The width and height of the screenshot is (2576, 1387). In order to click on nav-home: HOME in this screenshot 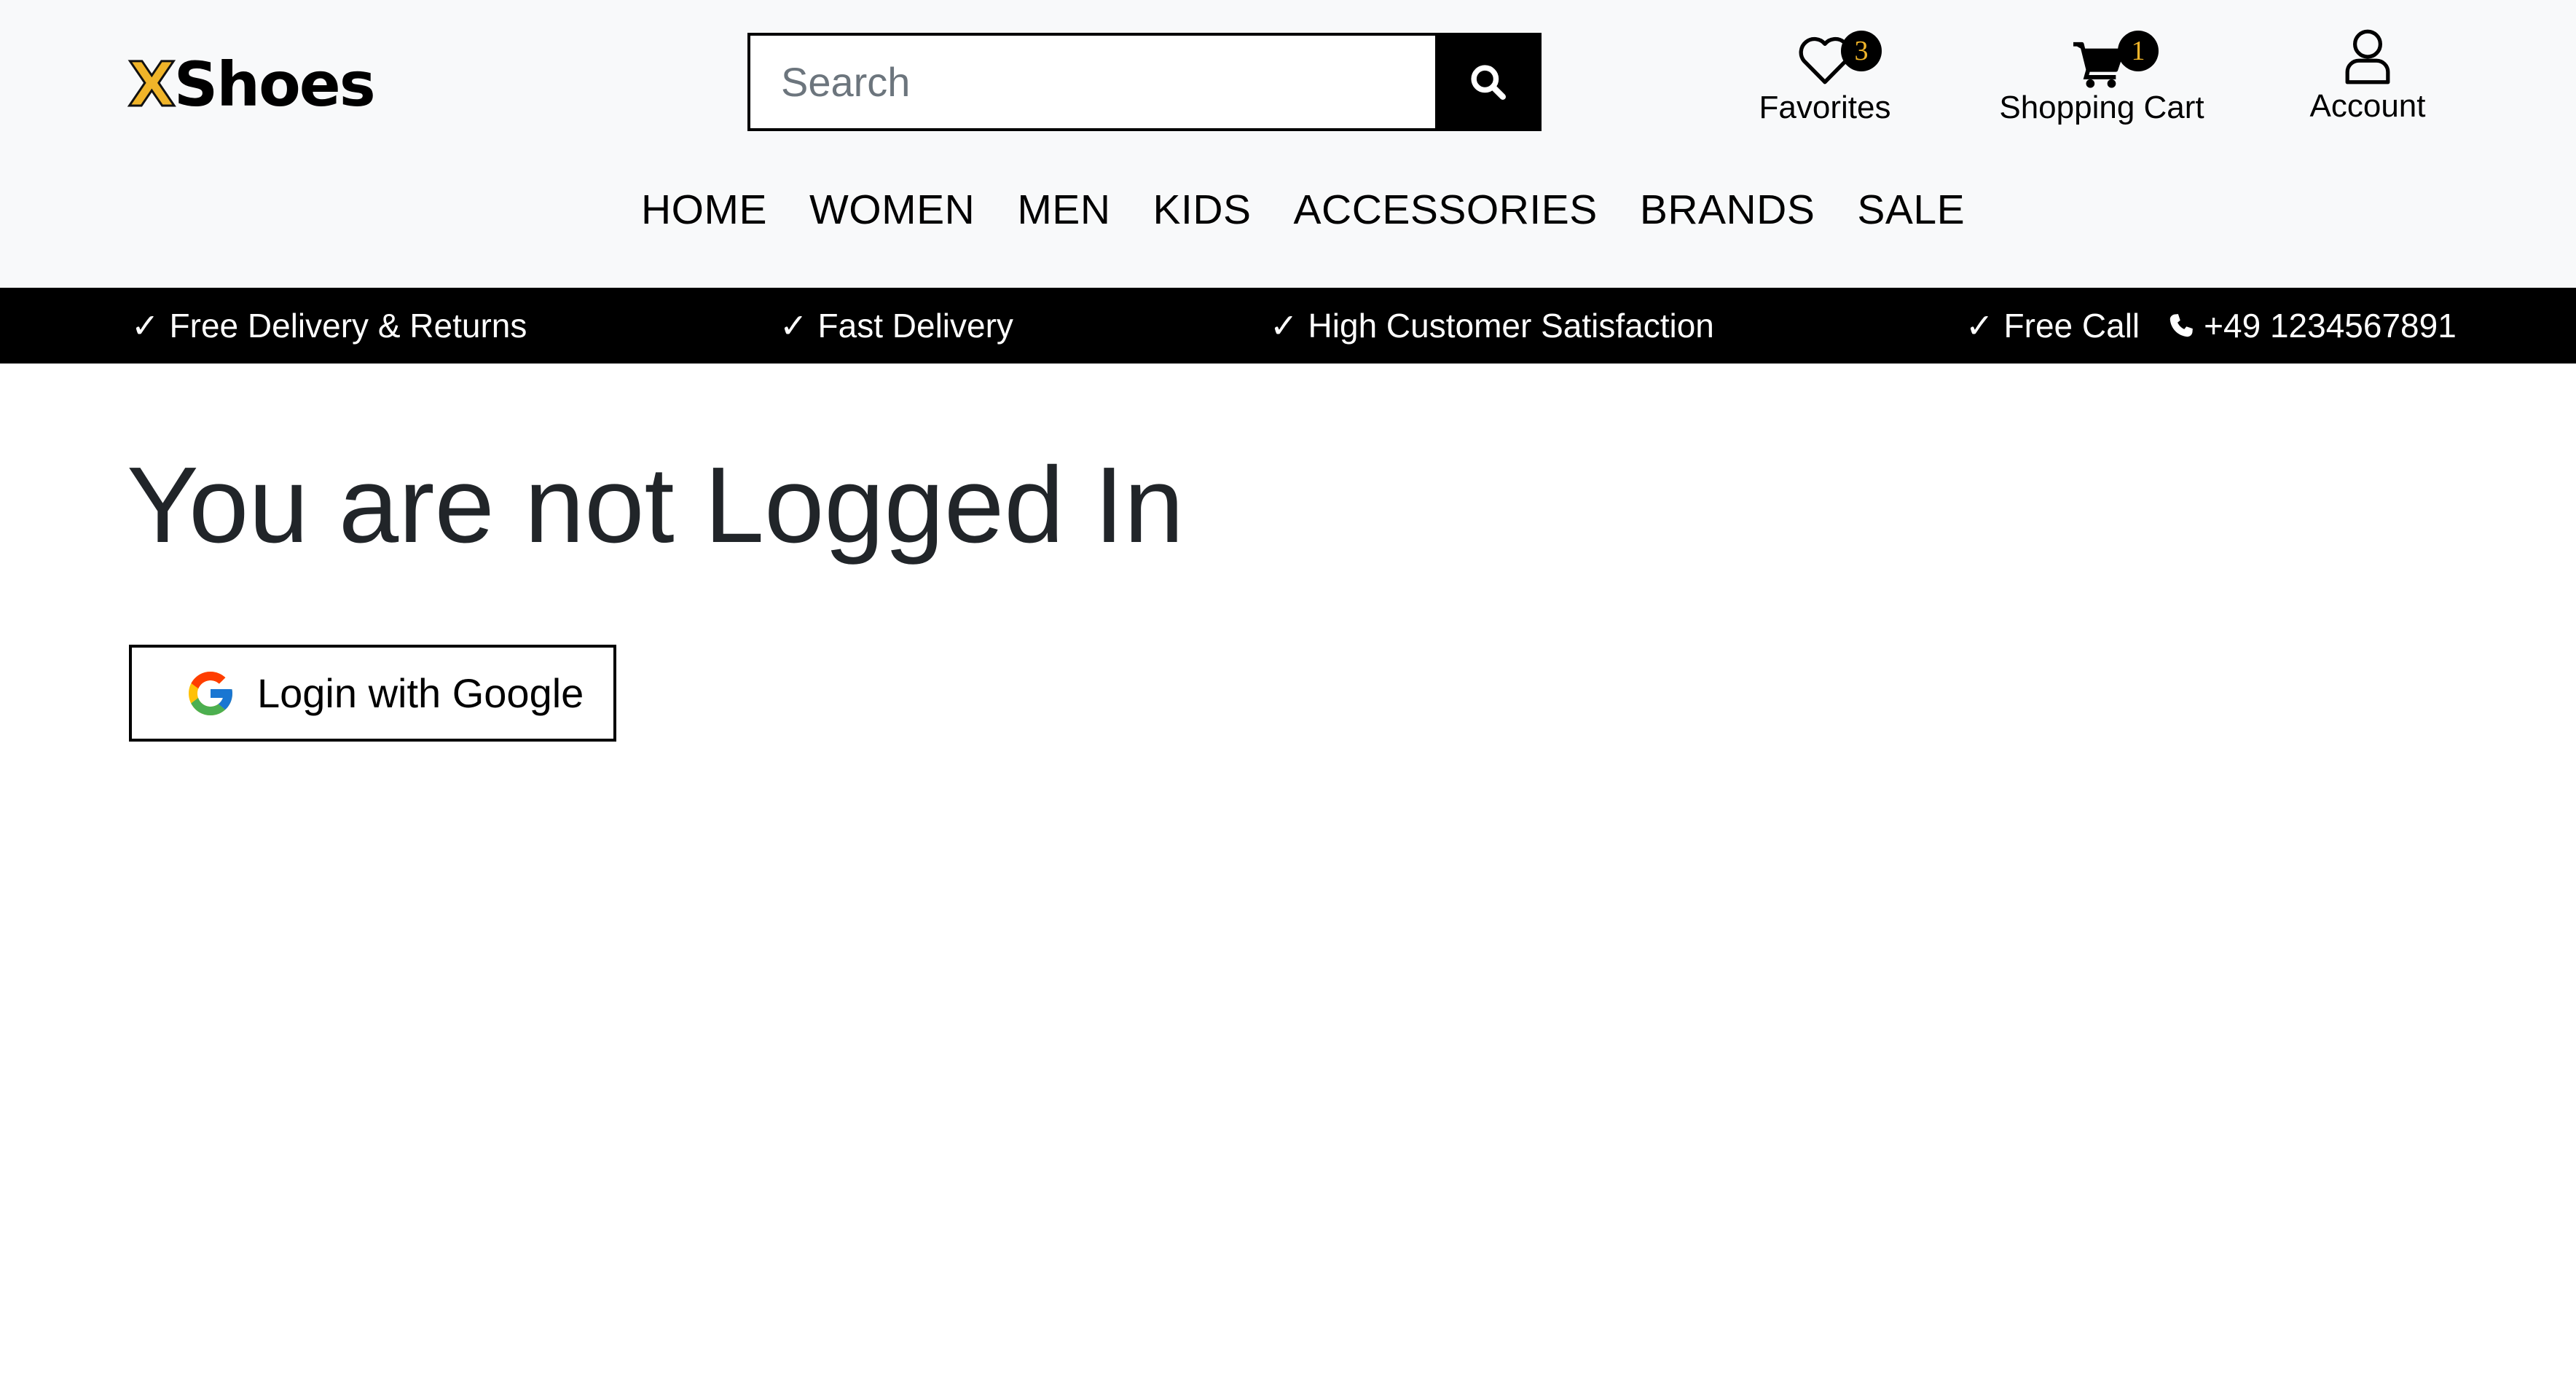, I will do `click(704, 210)`.